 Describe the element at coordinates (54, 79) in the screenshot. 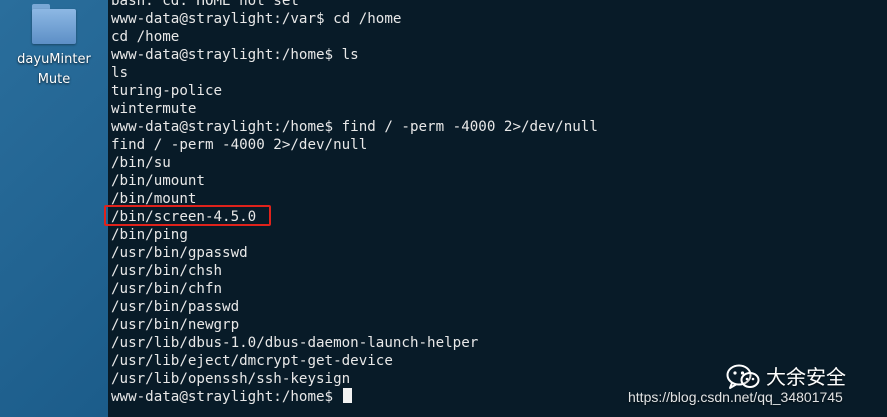

I see `desktop-folder-label-line2: Mute` at that location.